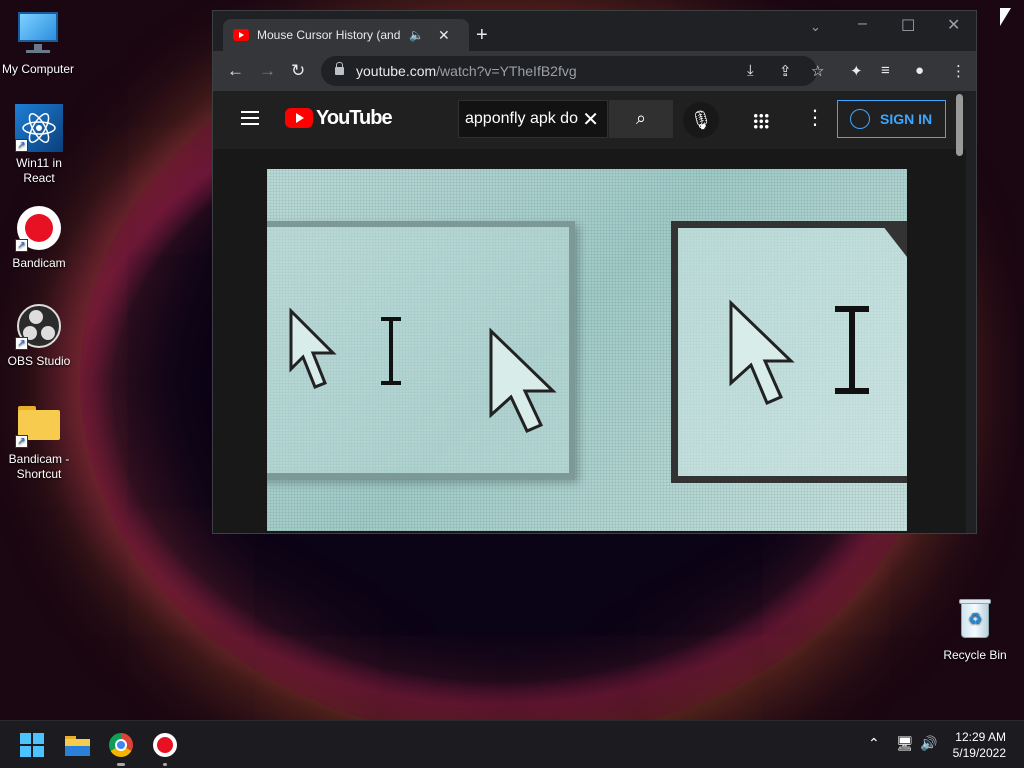 The image size is (1024, 768). What do you see at coordinates (506, 71) in the screenshot?
I see `url-path: /watch?v=YTheIfB2fvg` at bounding box center [506, 71].